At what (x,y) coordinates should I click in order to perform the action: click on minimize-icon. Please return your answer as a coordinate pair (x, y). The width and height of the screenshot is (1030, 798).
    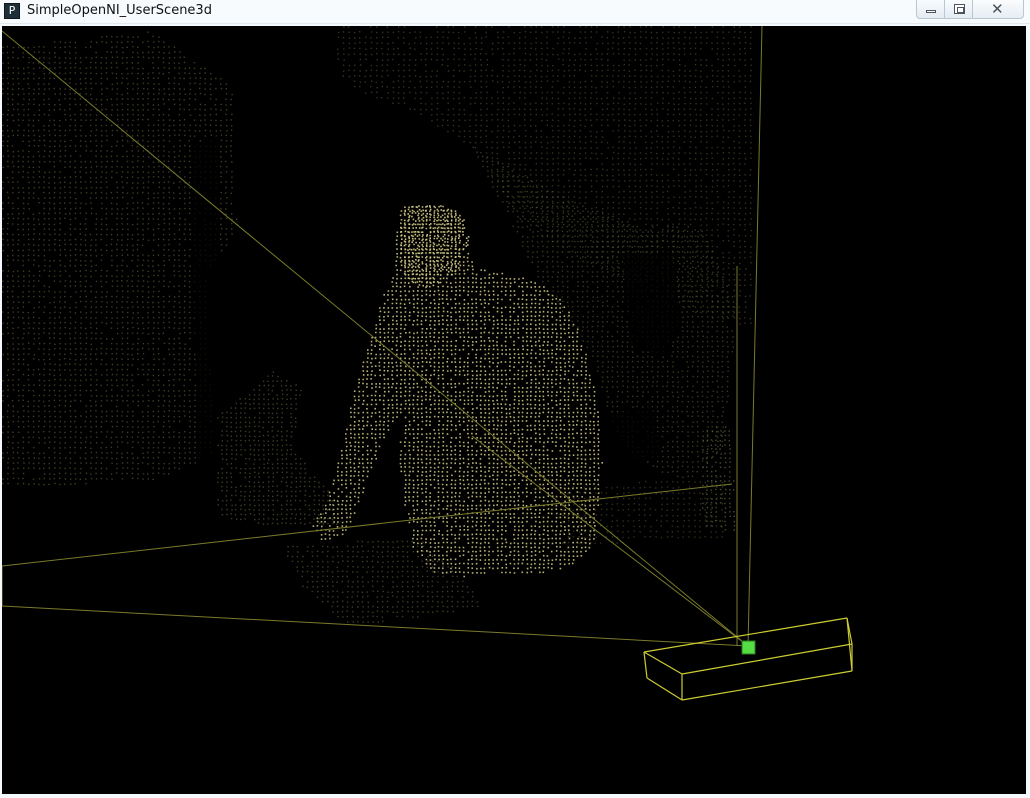
    Looking at the image, I should click on (931, 11).